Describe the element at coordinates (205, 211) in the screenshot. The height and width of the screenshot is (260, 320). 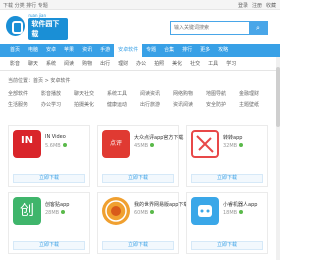
I see `robot-logo-icon` at that location.